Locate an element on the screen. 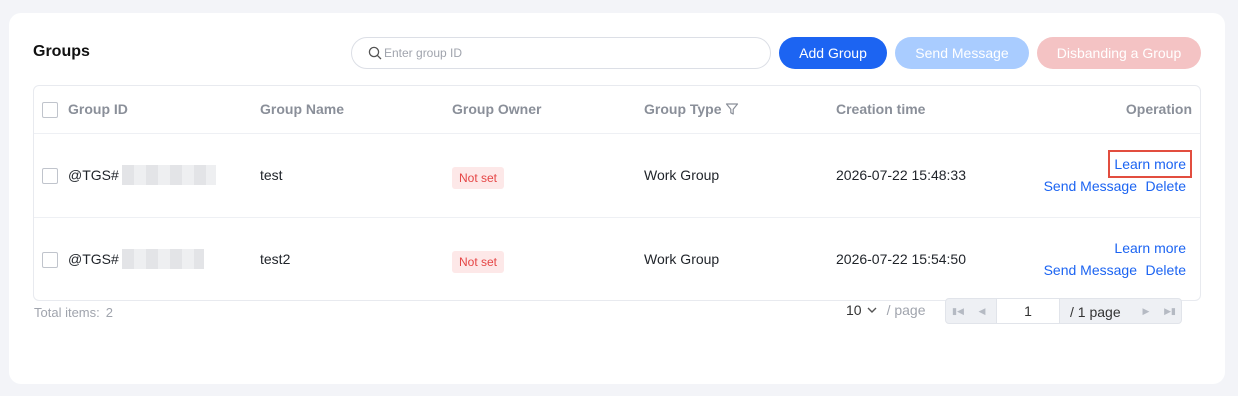  page-number-input is located at coordinates (1028, 311).